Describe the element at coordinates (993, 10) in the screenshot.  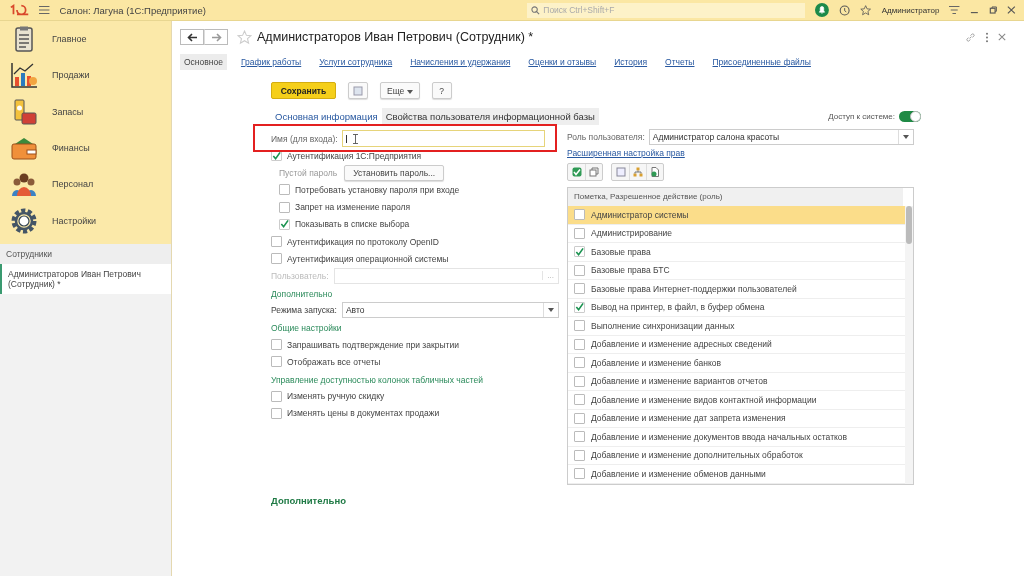
I see `restore-icon` at that location.